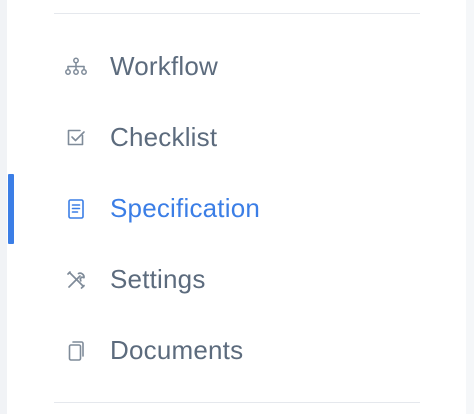 The image size is (474, 414). Describe the element at coordinates (76, 138) in the screenshot. I see `checklist-icon` at that location.